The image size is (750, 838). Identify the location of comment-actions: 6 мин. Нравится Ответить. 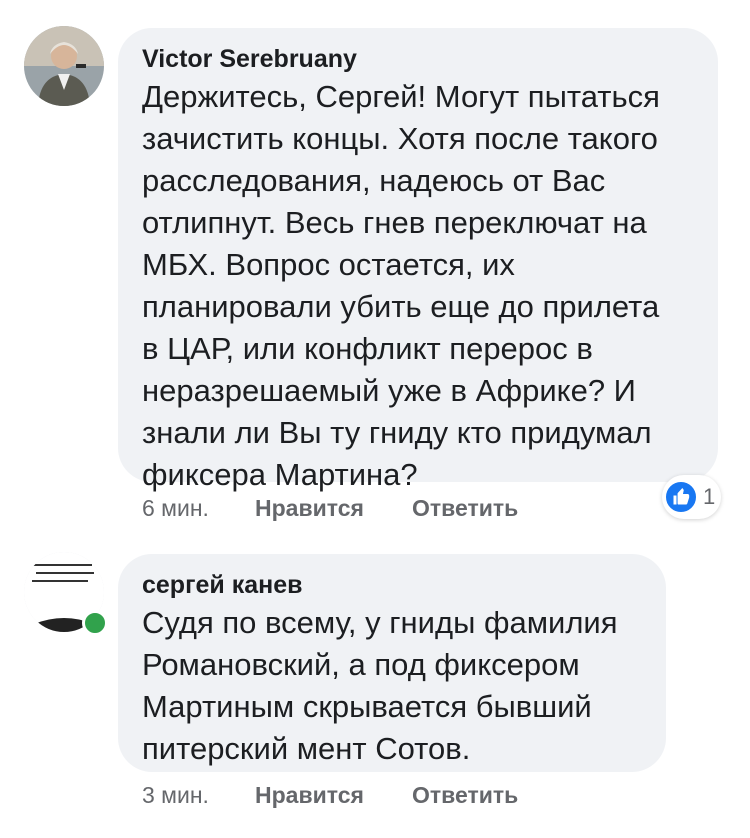
(330, 508).